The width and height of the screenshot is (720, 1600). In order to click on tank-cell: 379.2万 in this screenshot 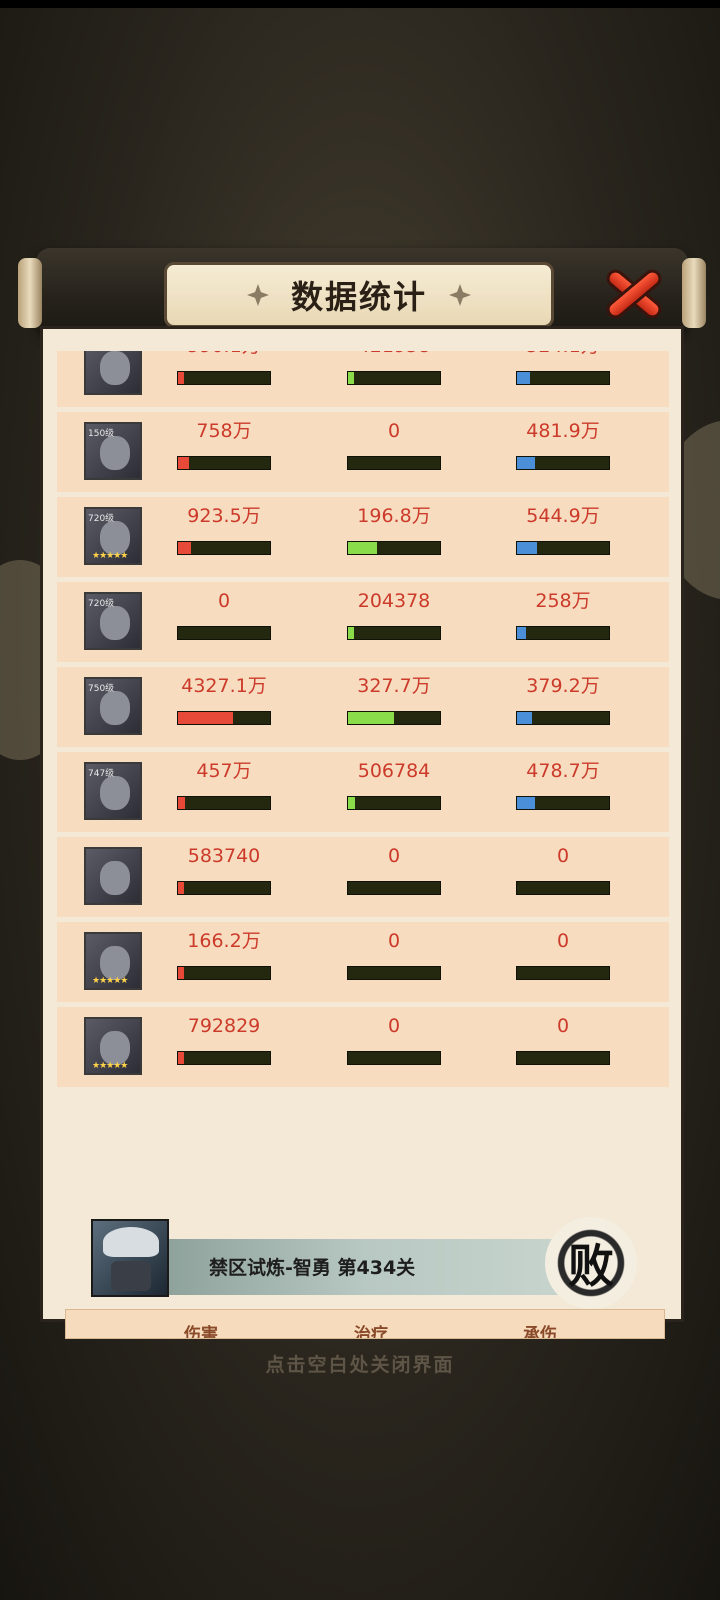, I will do `click(563, 699)`.